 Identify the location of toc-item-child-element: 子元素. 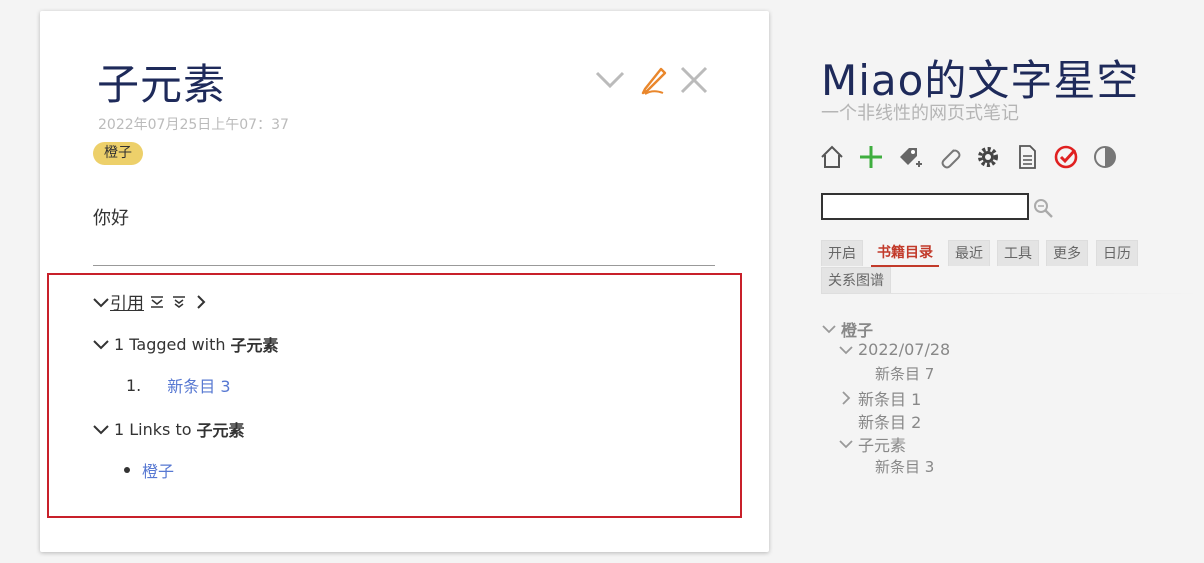
(872, 444).